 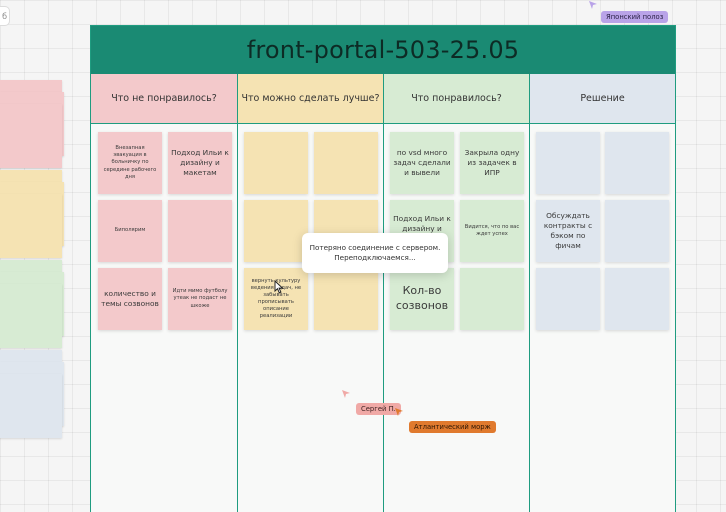 I want to click on board-title: front-portal-503-25.05, so click(x=383, y=50).